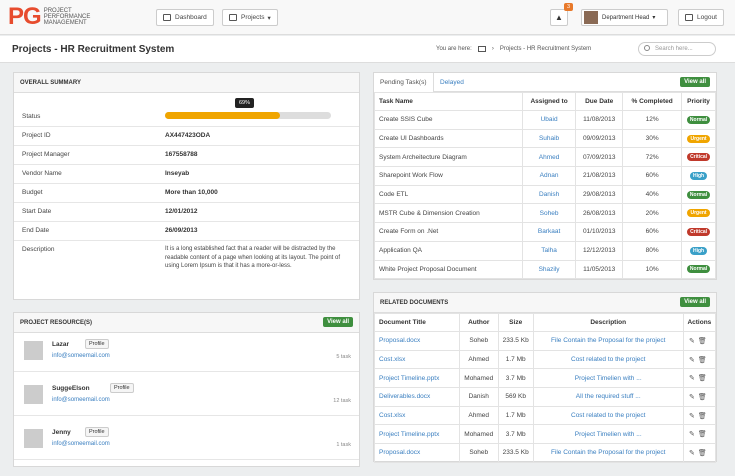 The image size is (735, 476). What do you see at coordinates (559, 17) in the screenshot?
I see `notifications-button: ▲` at bounding box center [559, 17].